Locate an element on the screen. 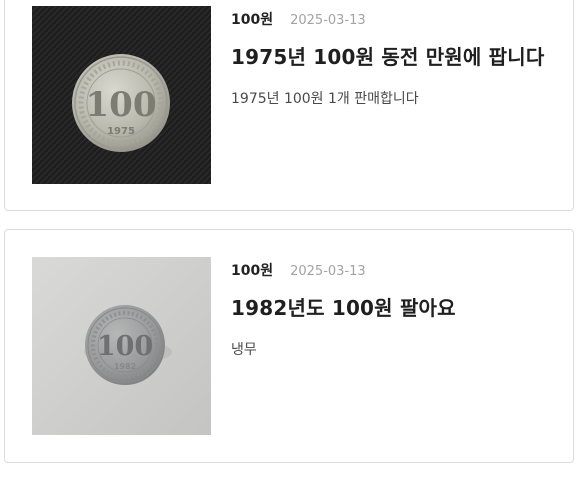 The width and height of the screenshot is (582, 485). listing-thumbnail: 100 1982 is located at coordinates (121, 346).